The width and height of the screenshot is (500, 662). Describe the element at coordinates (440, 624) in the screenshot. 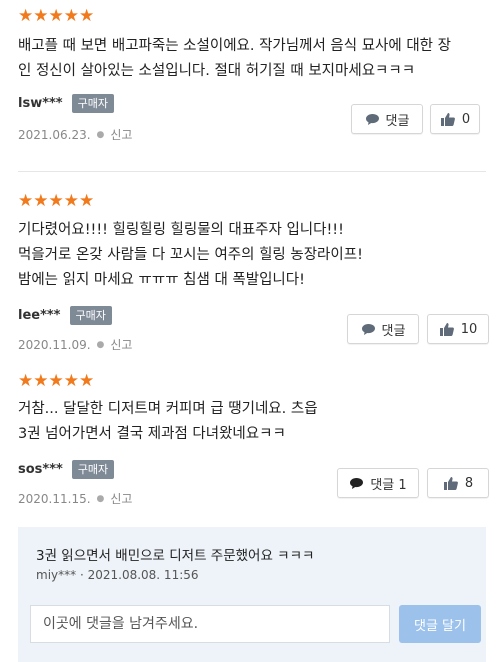

I see `reply-submit-button: 댓글 달기` at that location.